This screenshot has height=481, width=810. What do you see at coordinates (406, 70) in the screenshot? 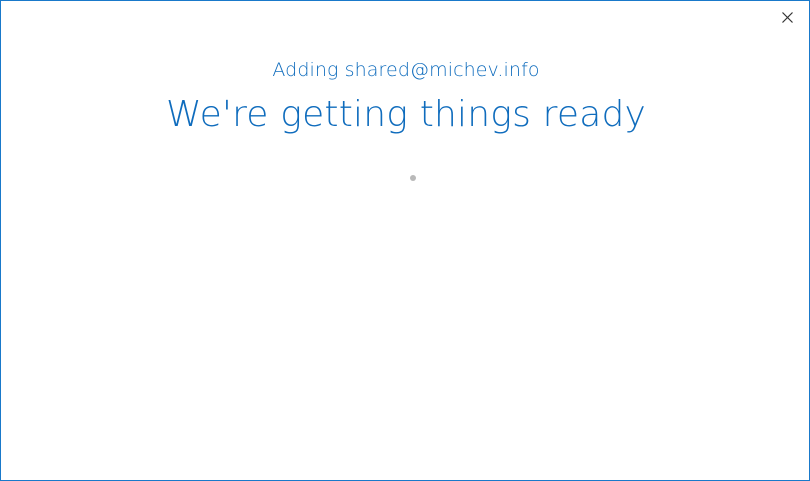
I see `account-subtitle: Adding shared@michev.info` at bounding box center [406, 70].